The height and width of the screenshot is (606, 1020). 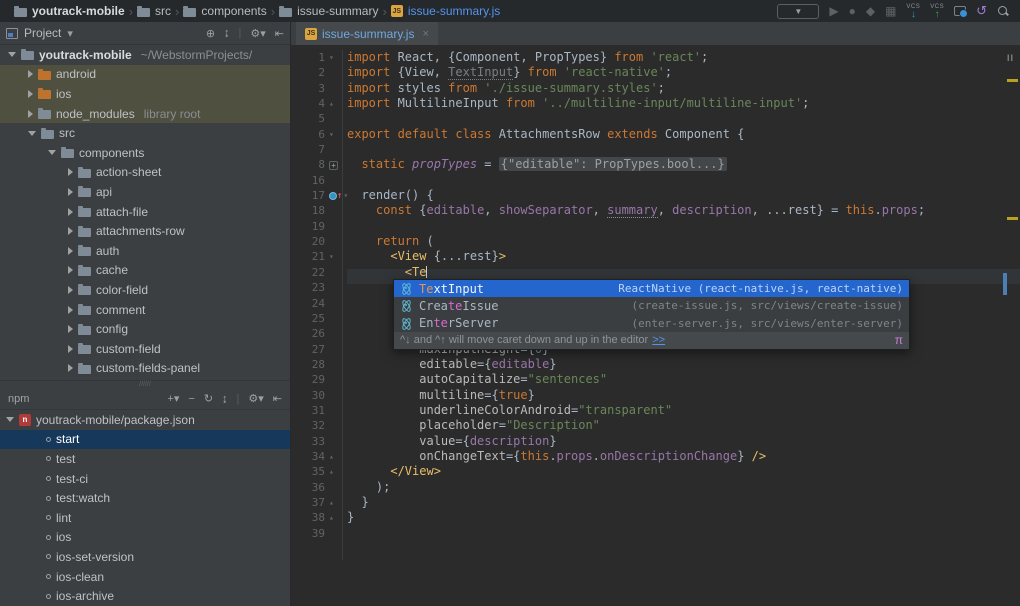 I want to click on breadcrumb-item-issue-summary: issue-summary, so click(x=328, y=11).